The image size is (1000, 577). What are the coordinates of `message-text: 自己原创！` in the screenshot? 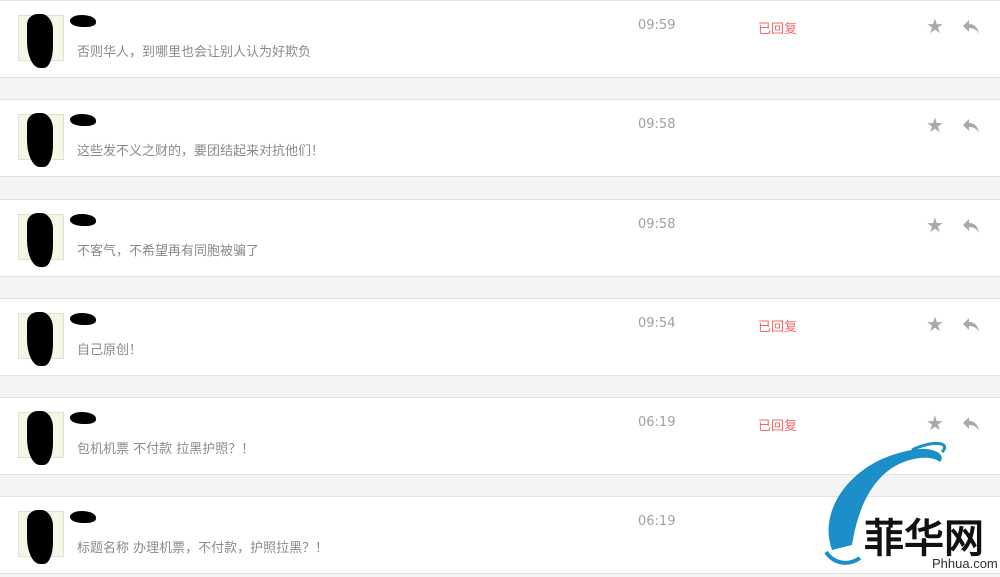 It's located at (109, 348).